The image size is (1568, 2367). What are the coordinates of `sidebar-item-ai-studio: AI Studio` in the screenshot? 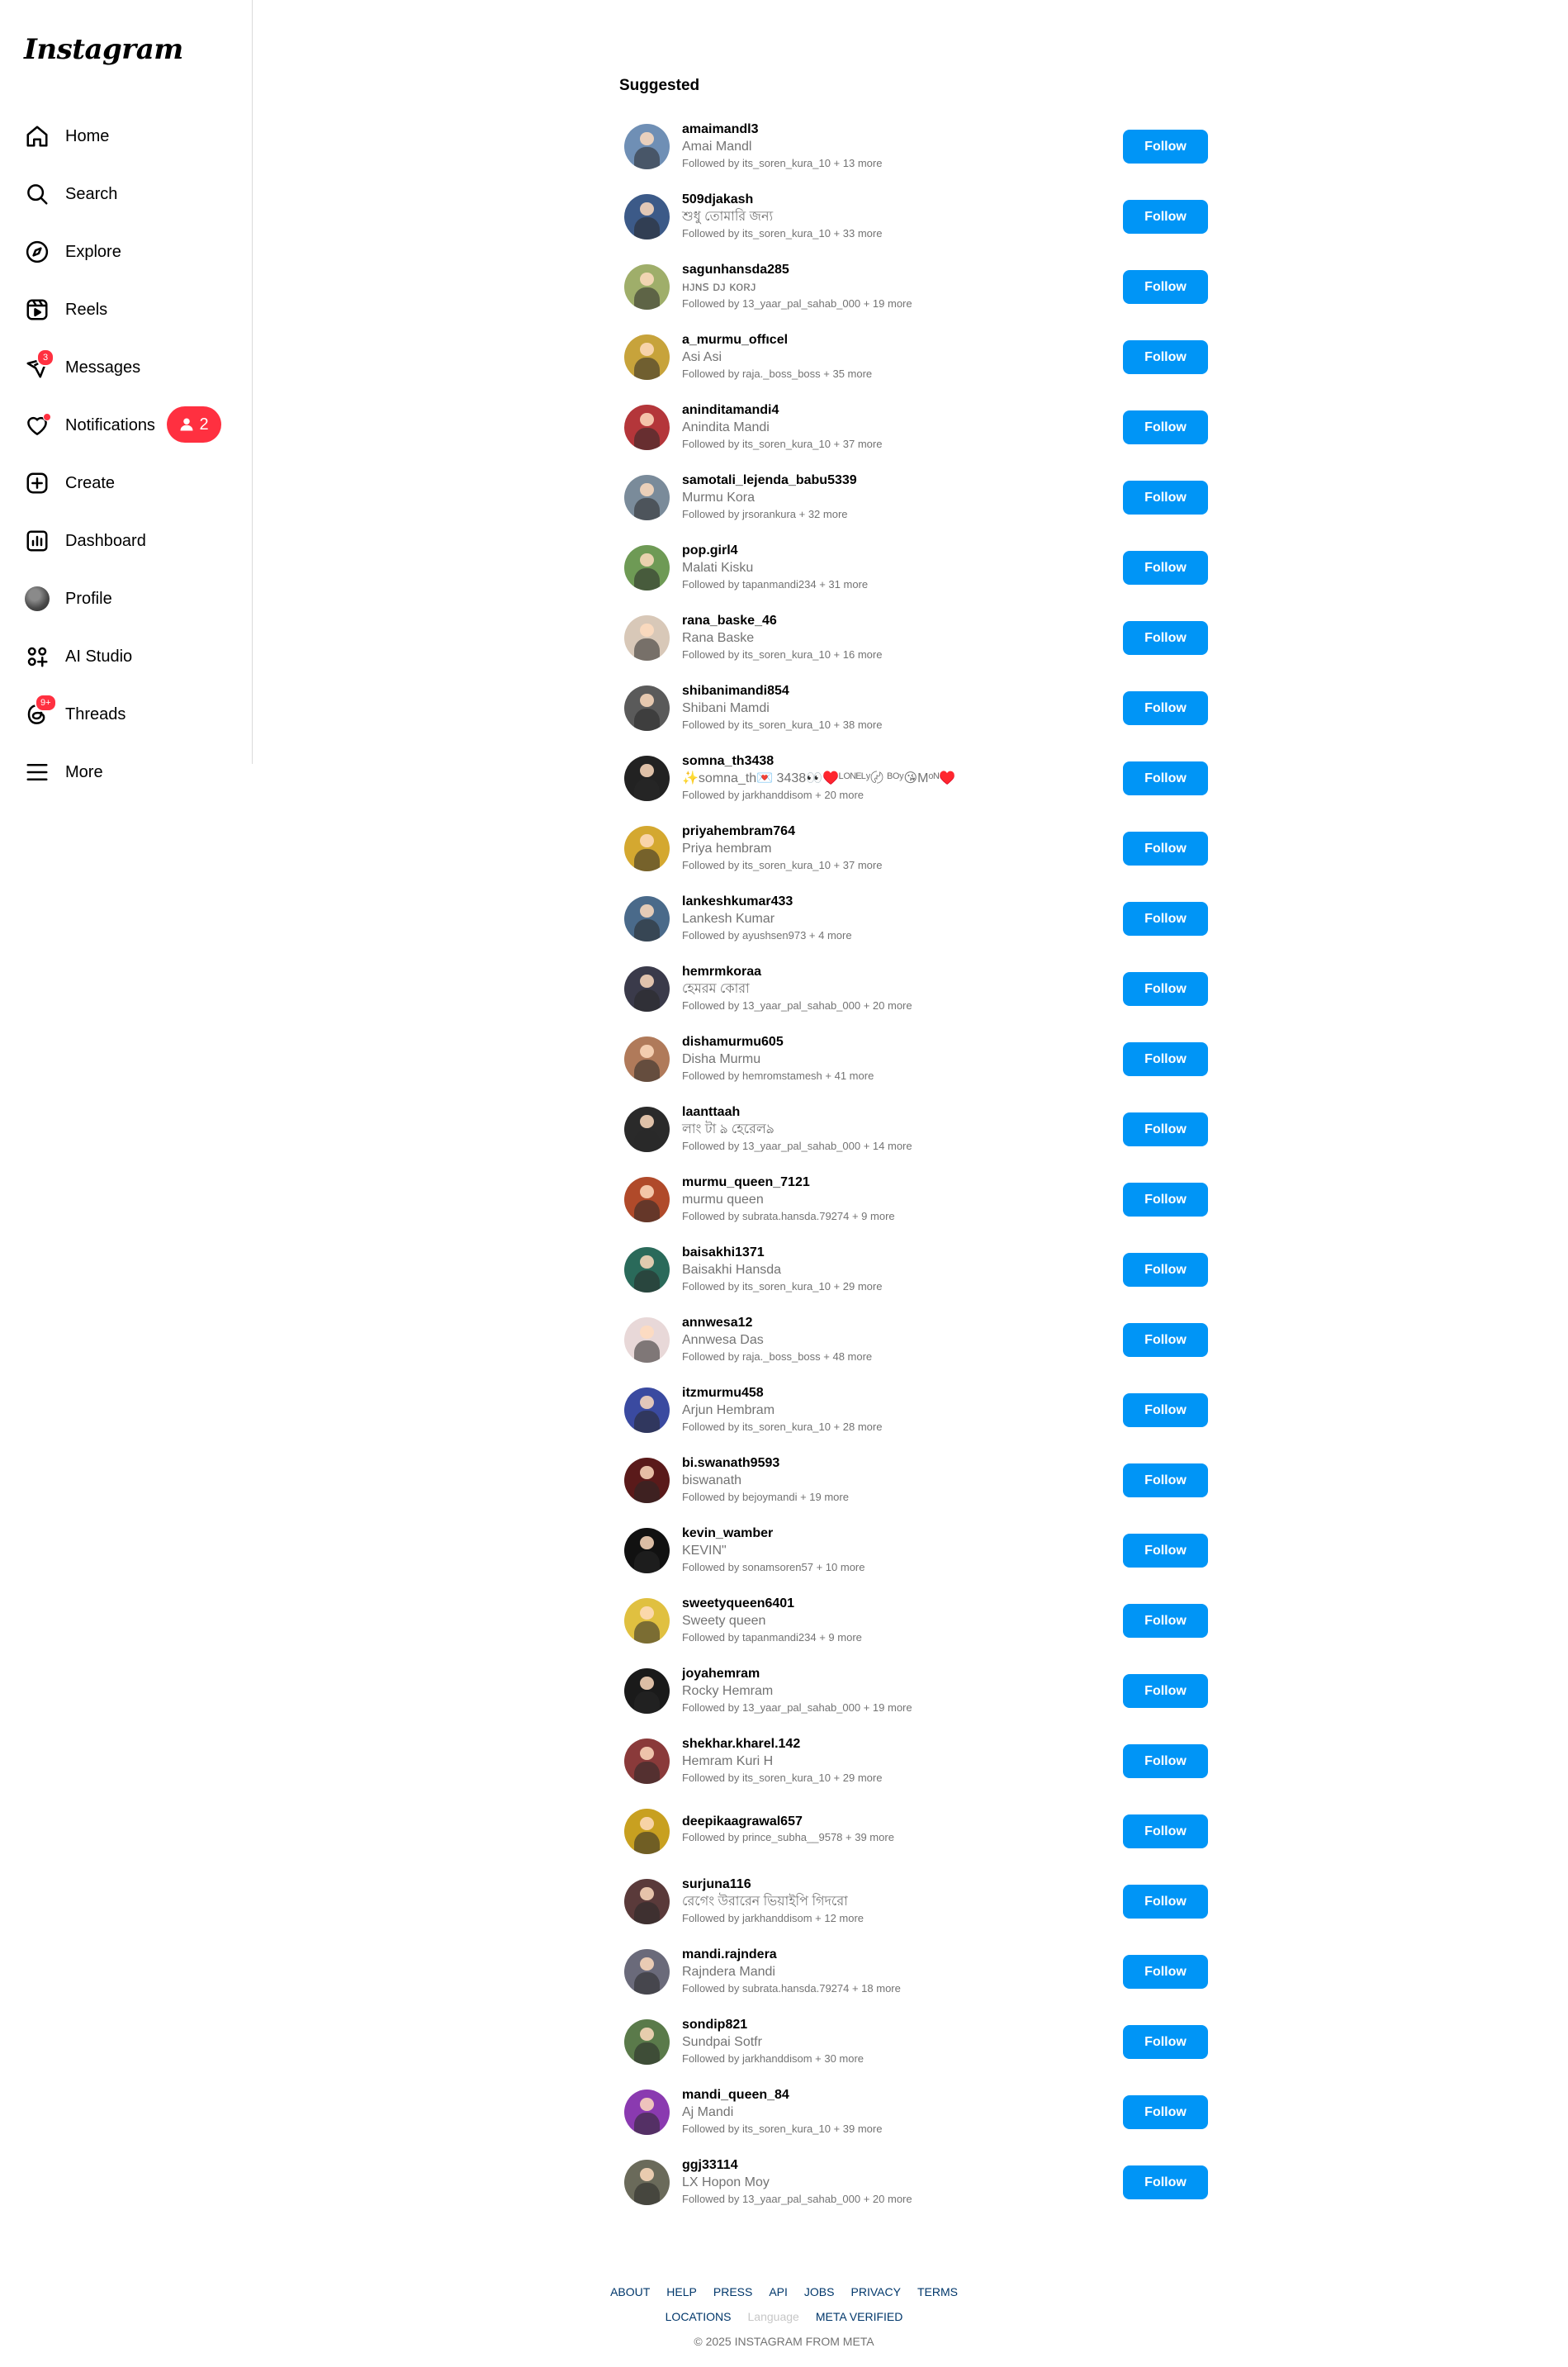 It's located at (127, 656).